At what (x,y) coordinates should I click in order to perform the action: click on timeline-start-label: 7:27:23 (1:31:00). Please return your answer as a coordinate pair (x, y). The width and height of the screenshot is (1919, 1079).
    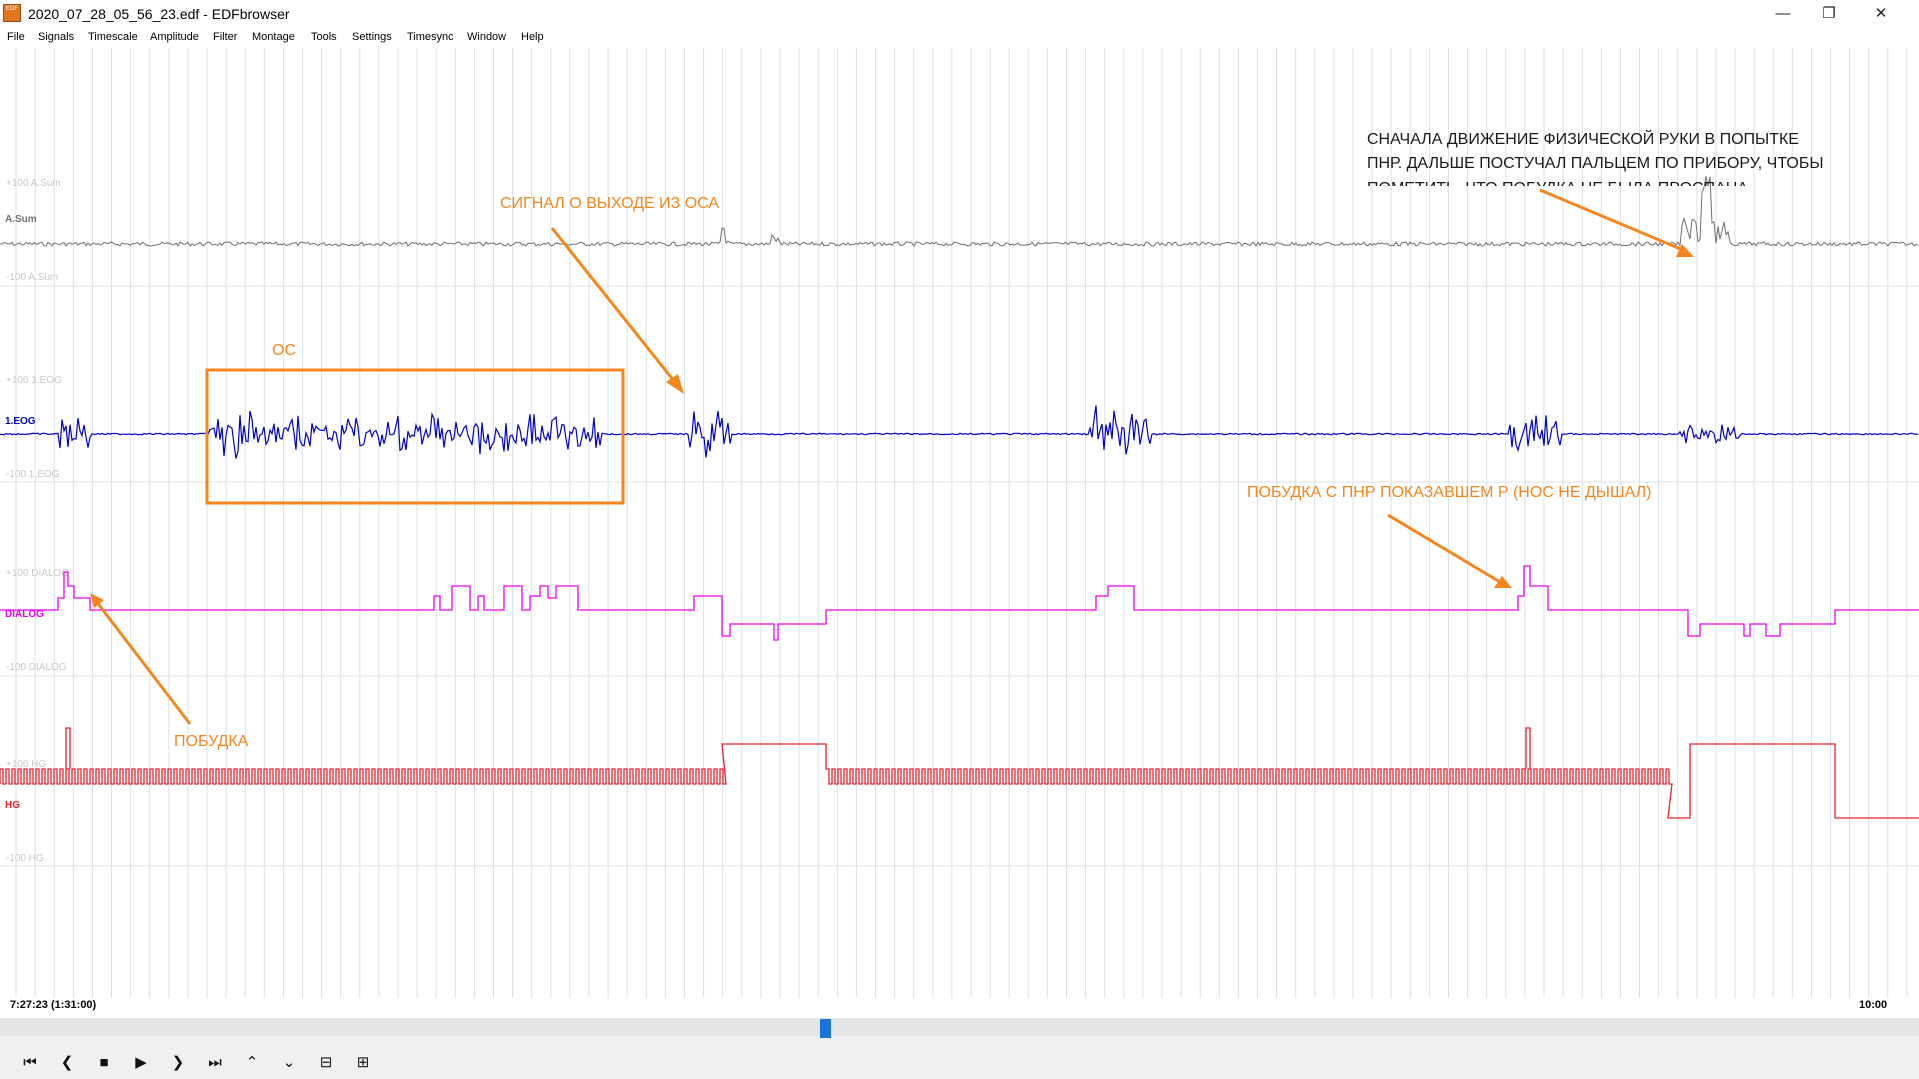
    Looking at the image, I should click on (53, 1005).